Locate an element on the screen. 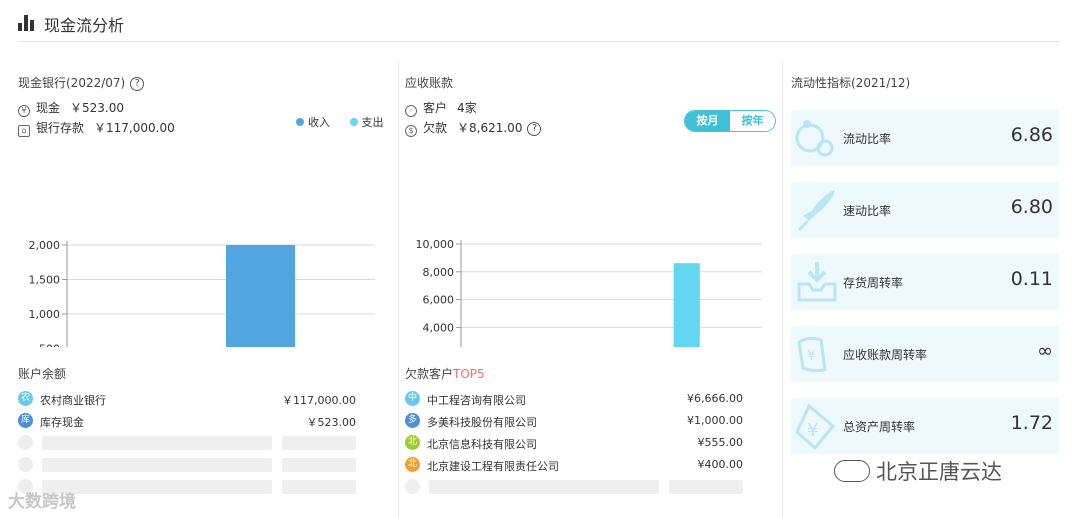 The image size is (1080, 517). list-item: 多多美科技股份有限公司 ¥1,000.00 is located at coordinates (574, 421).